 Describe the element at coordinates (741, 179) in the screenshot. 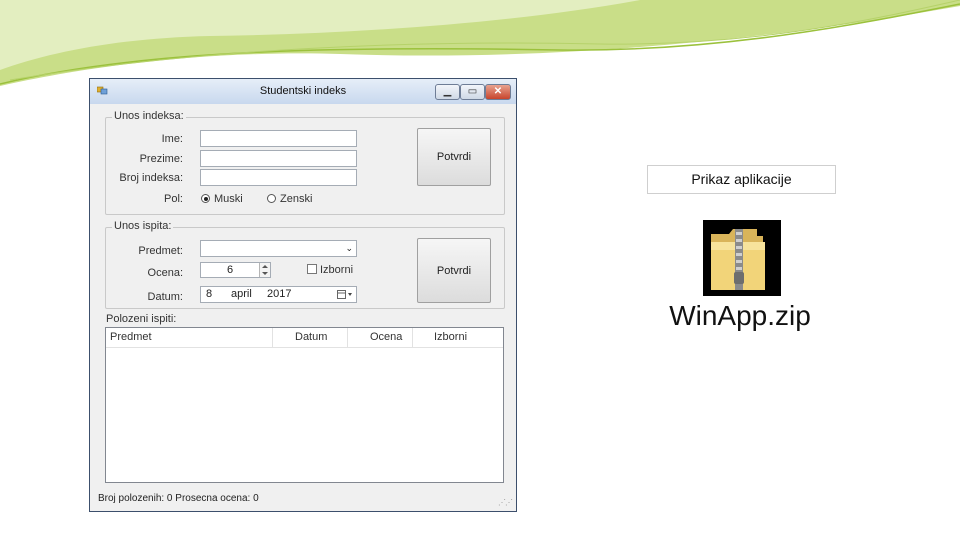

I see `app-preview-caption: Prikaz aplikacije` at that location.